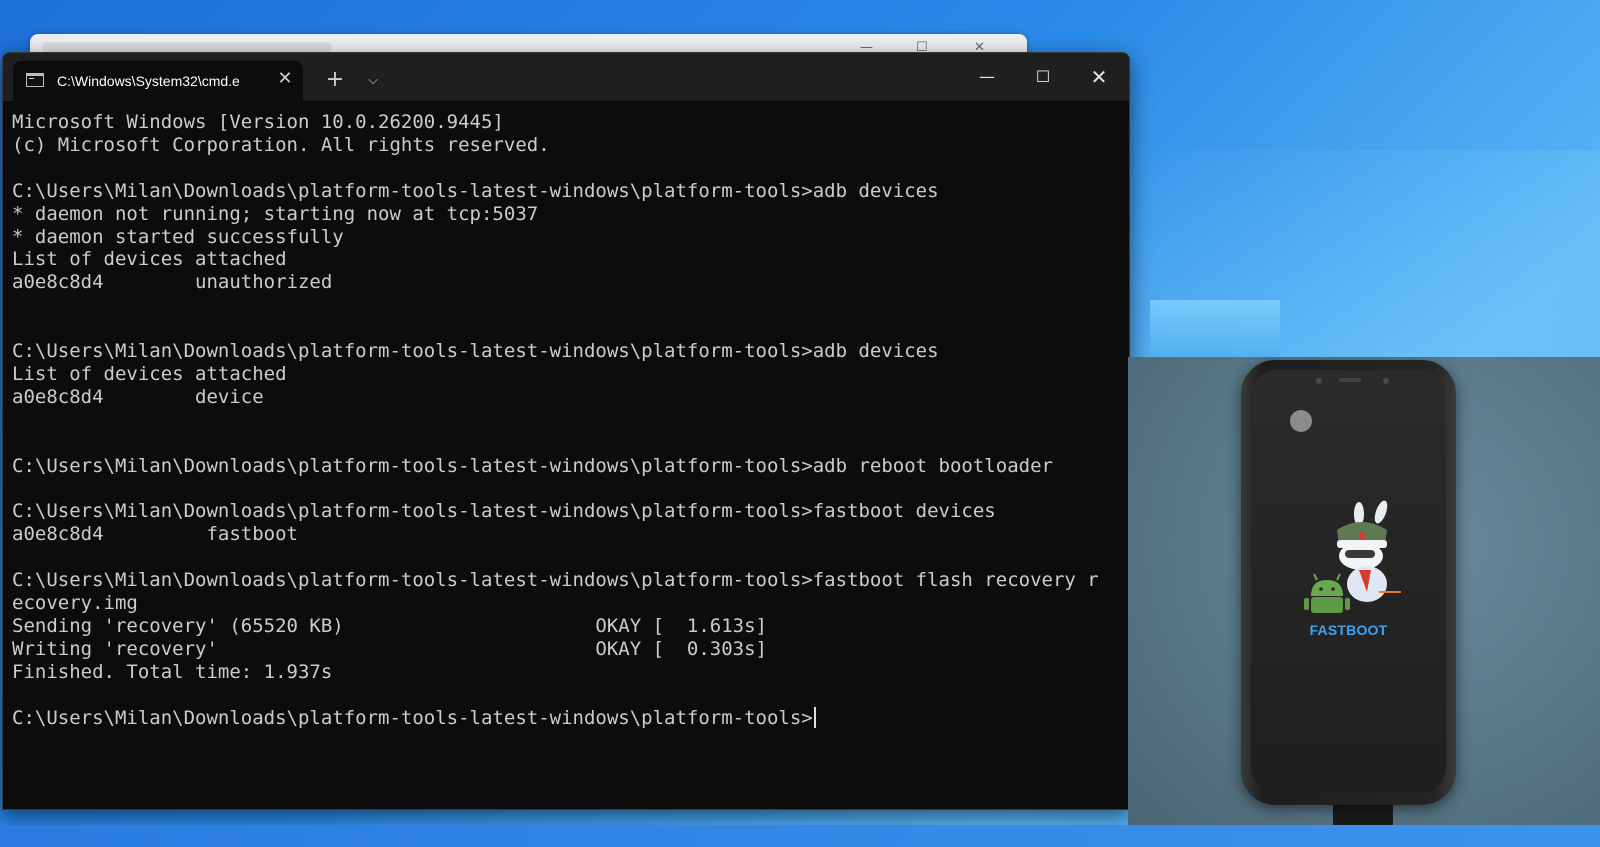 The width and height of the screenshot is (1600, 847). What do you see at coordinates (1352, 556) in the screenshot?
I see `fastboot-mascot-icon` at bounding box center [1352, 556].